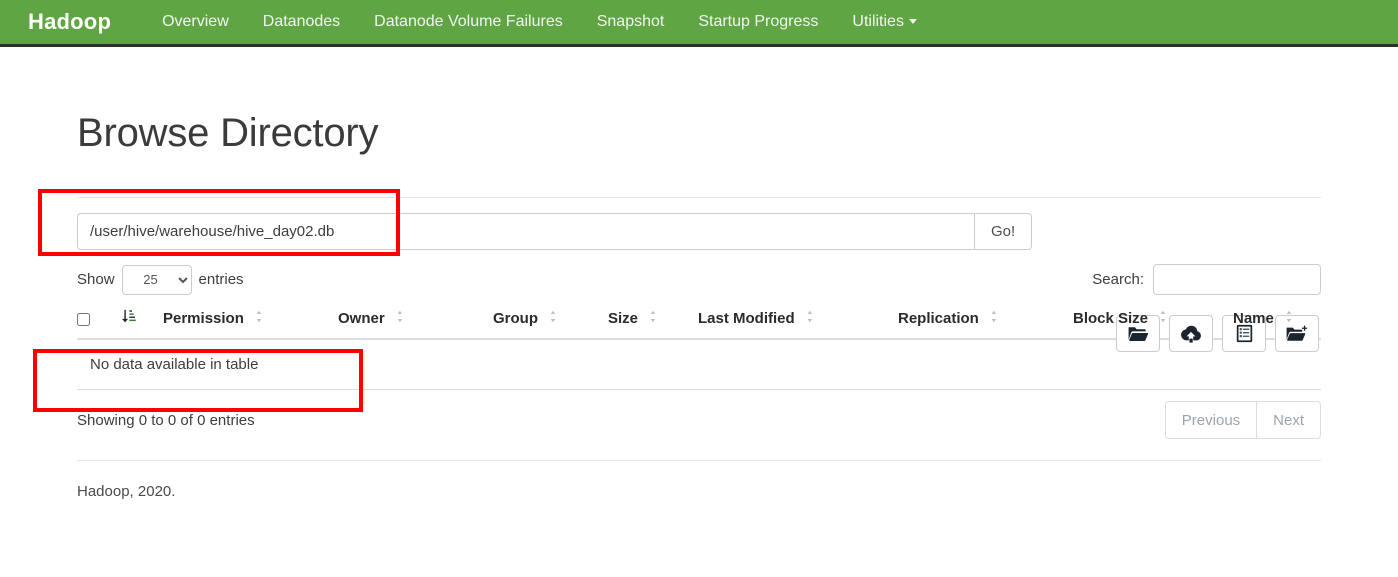 The width and height of the screenshot is (1398, 577). Describe the element at coordinates (126, 491) in the screenshot. I see `page-footer-text: Hadoop, 2020.` at that location.